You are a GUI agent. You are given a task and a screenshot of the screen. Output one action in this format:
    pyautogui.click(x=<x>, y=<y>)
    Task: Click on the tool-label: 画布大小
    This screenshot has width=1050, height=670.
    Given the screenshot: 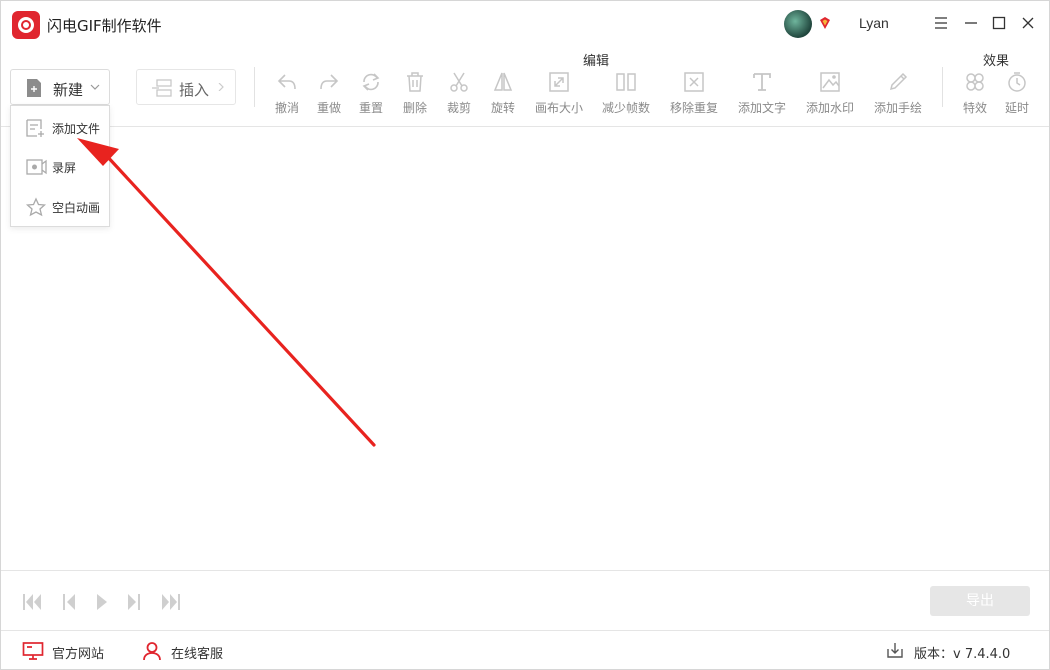 What is the action you would take?
    pyautogui.click(x=558, y=108)
    